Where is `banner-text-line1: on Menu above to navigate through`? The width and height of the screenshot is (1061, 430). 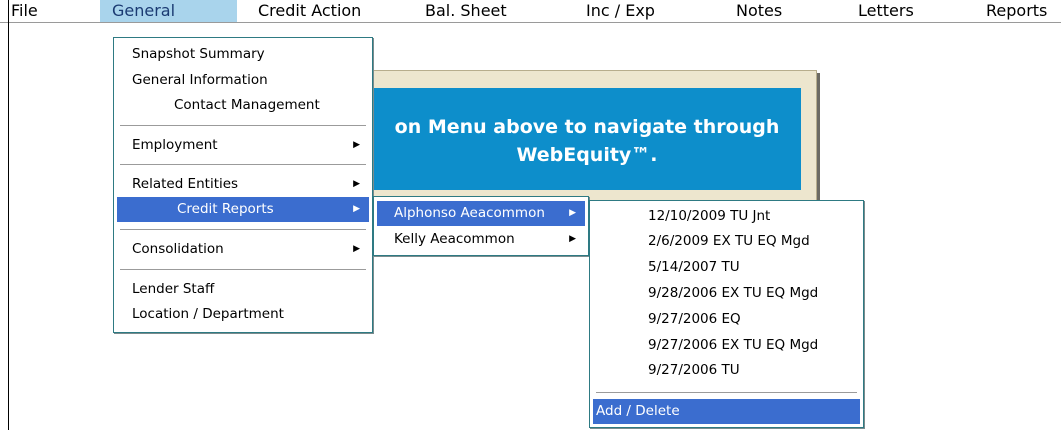 banner-text-line1: on Menu above to navigate through is located at coordinates (587, 127).